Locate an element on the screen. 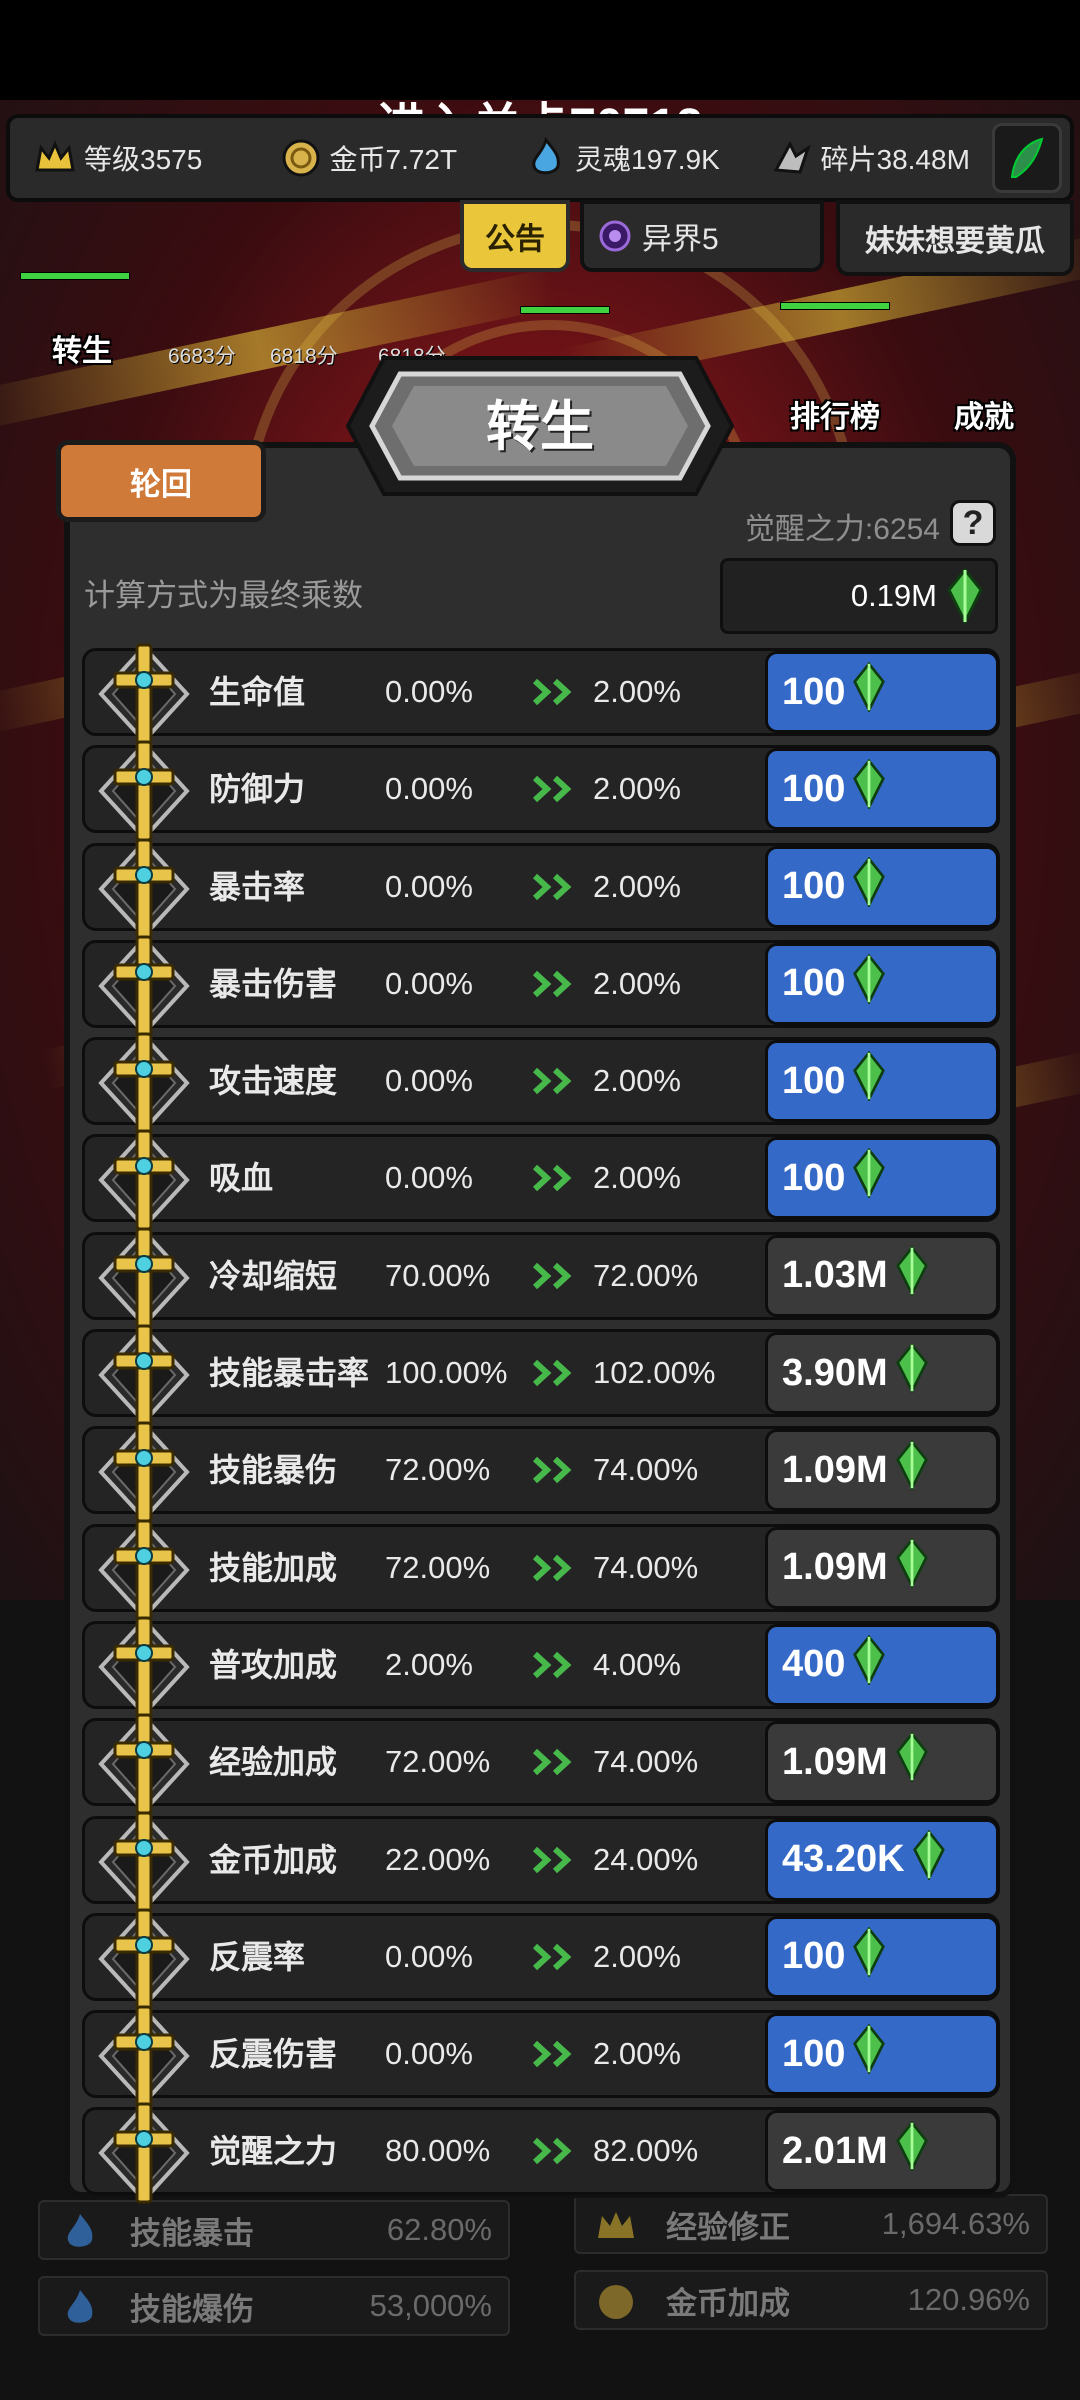  stat-value: 62.80% is located at coordinates (439, 2229).